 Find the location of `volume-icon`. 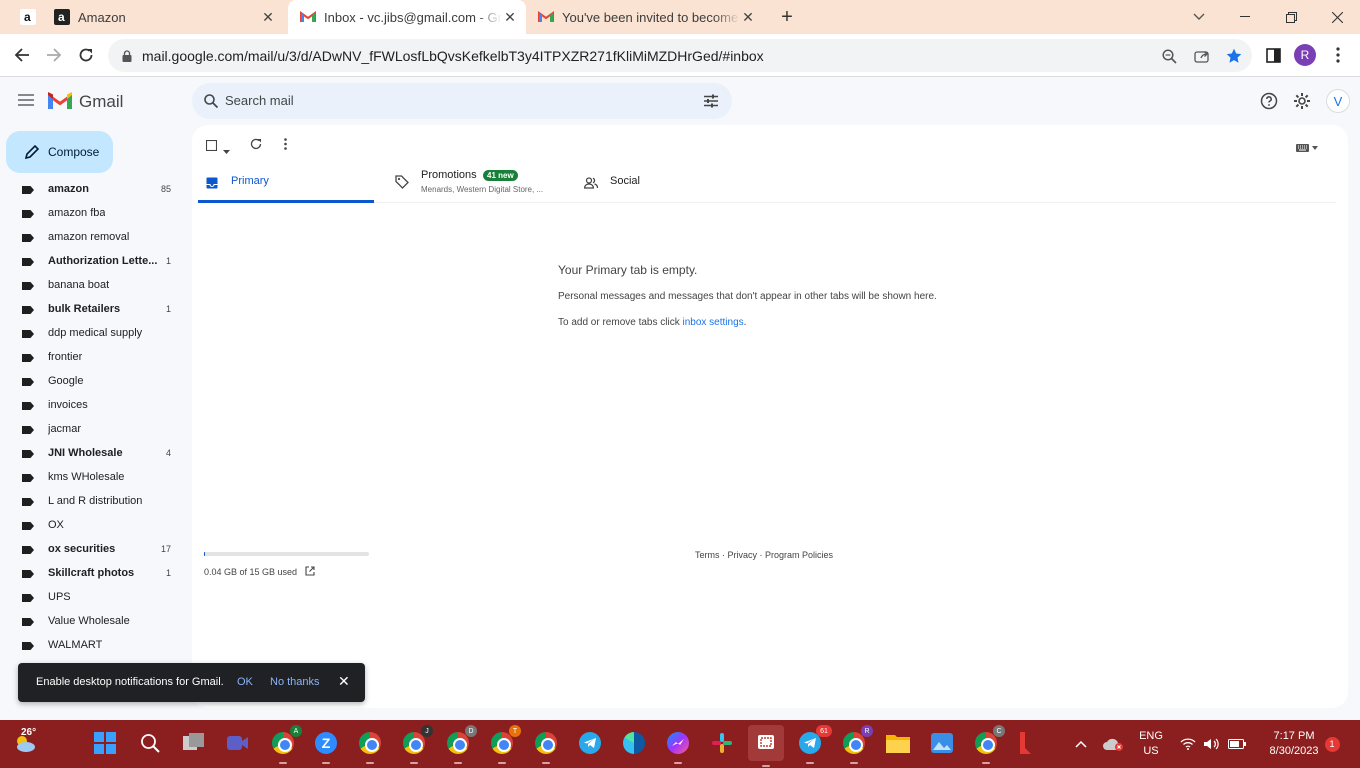

volume-icon is located at coordinates (1212, 744).